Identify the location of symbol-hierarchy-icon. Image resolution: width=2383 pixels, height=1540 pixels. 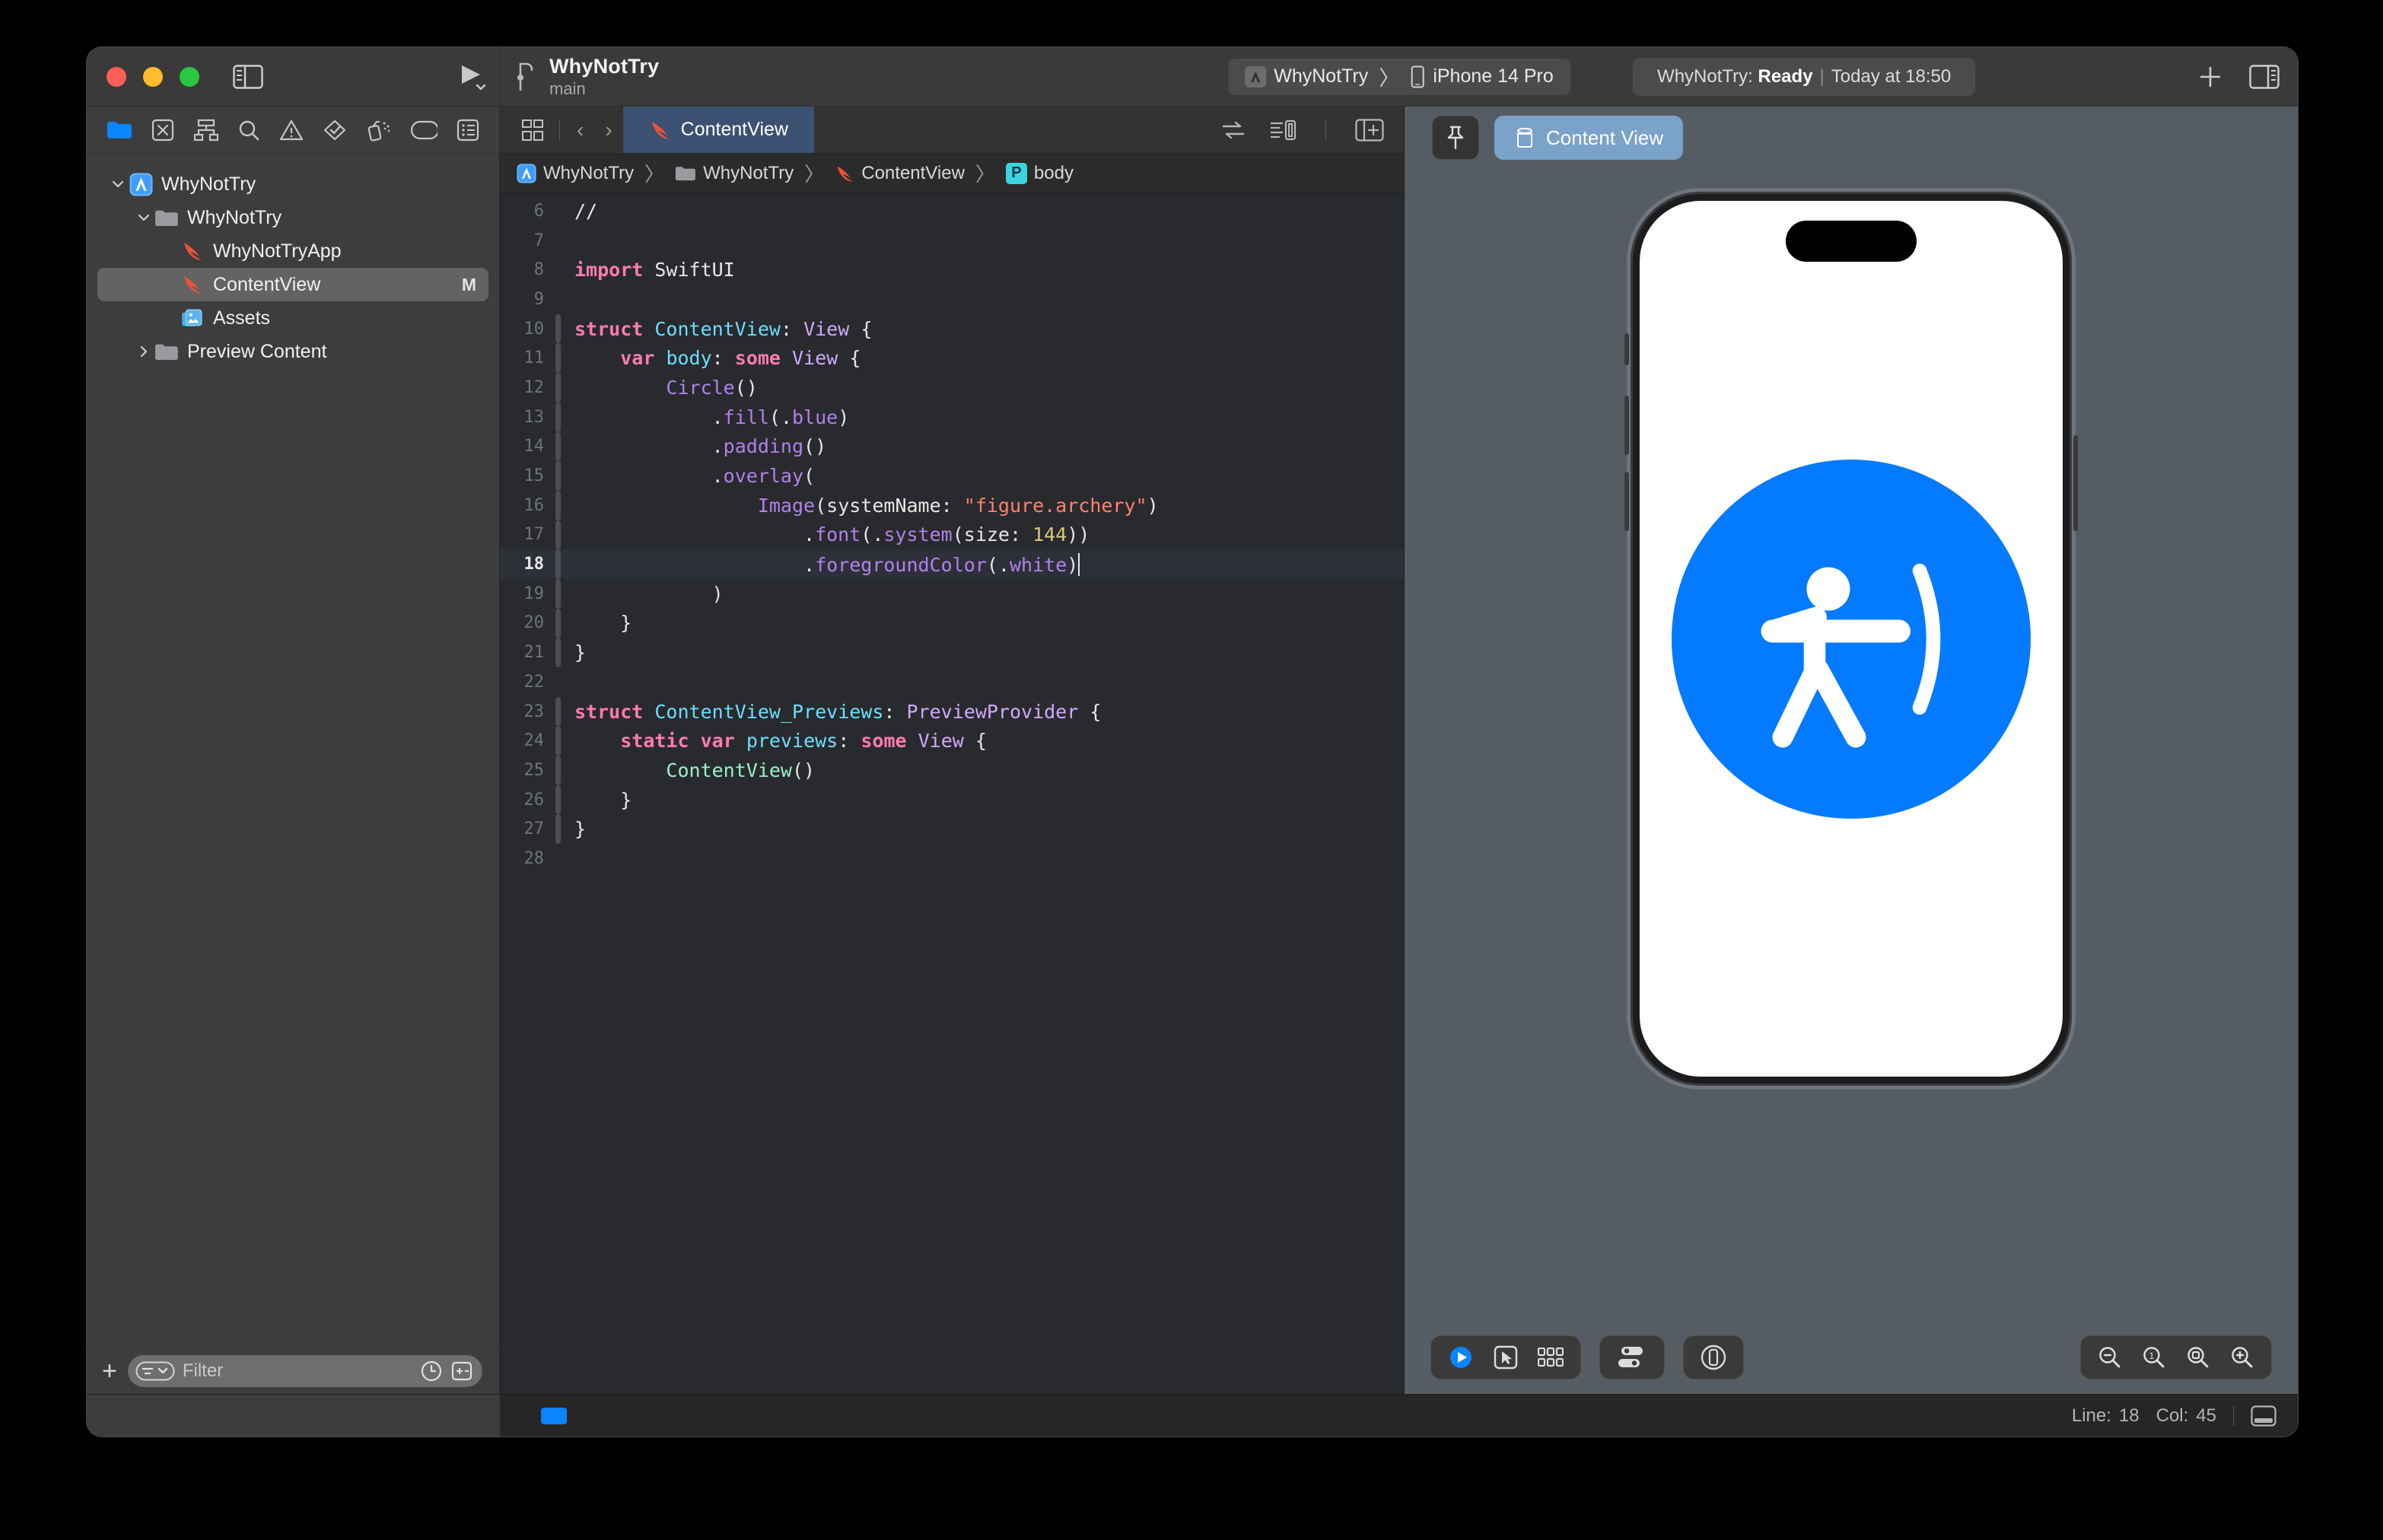
(205, 130).